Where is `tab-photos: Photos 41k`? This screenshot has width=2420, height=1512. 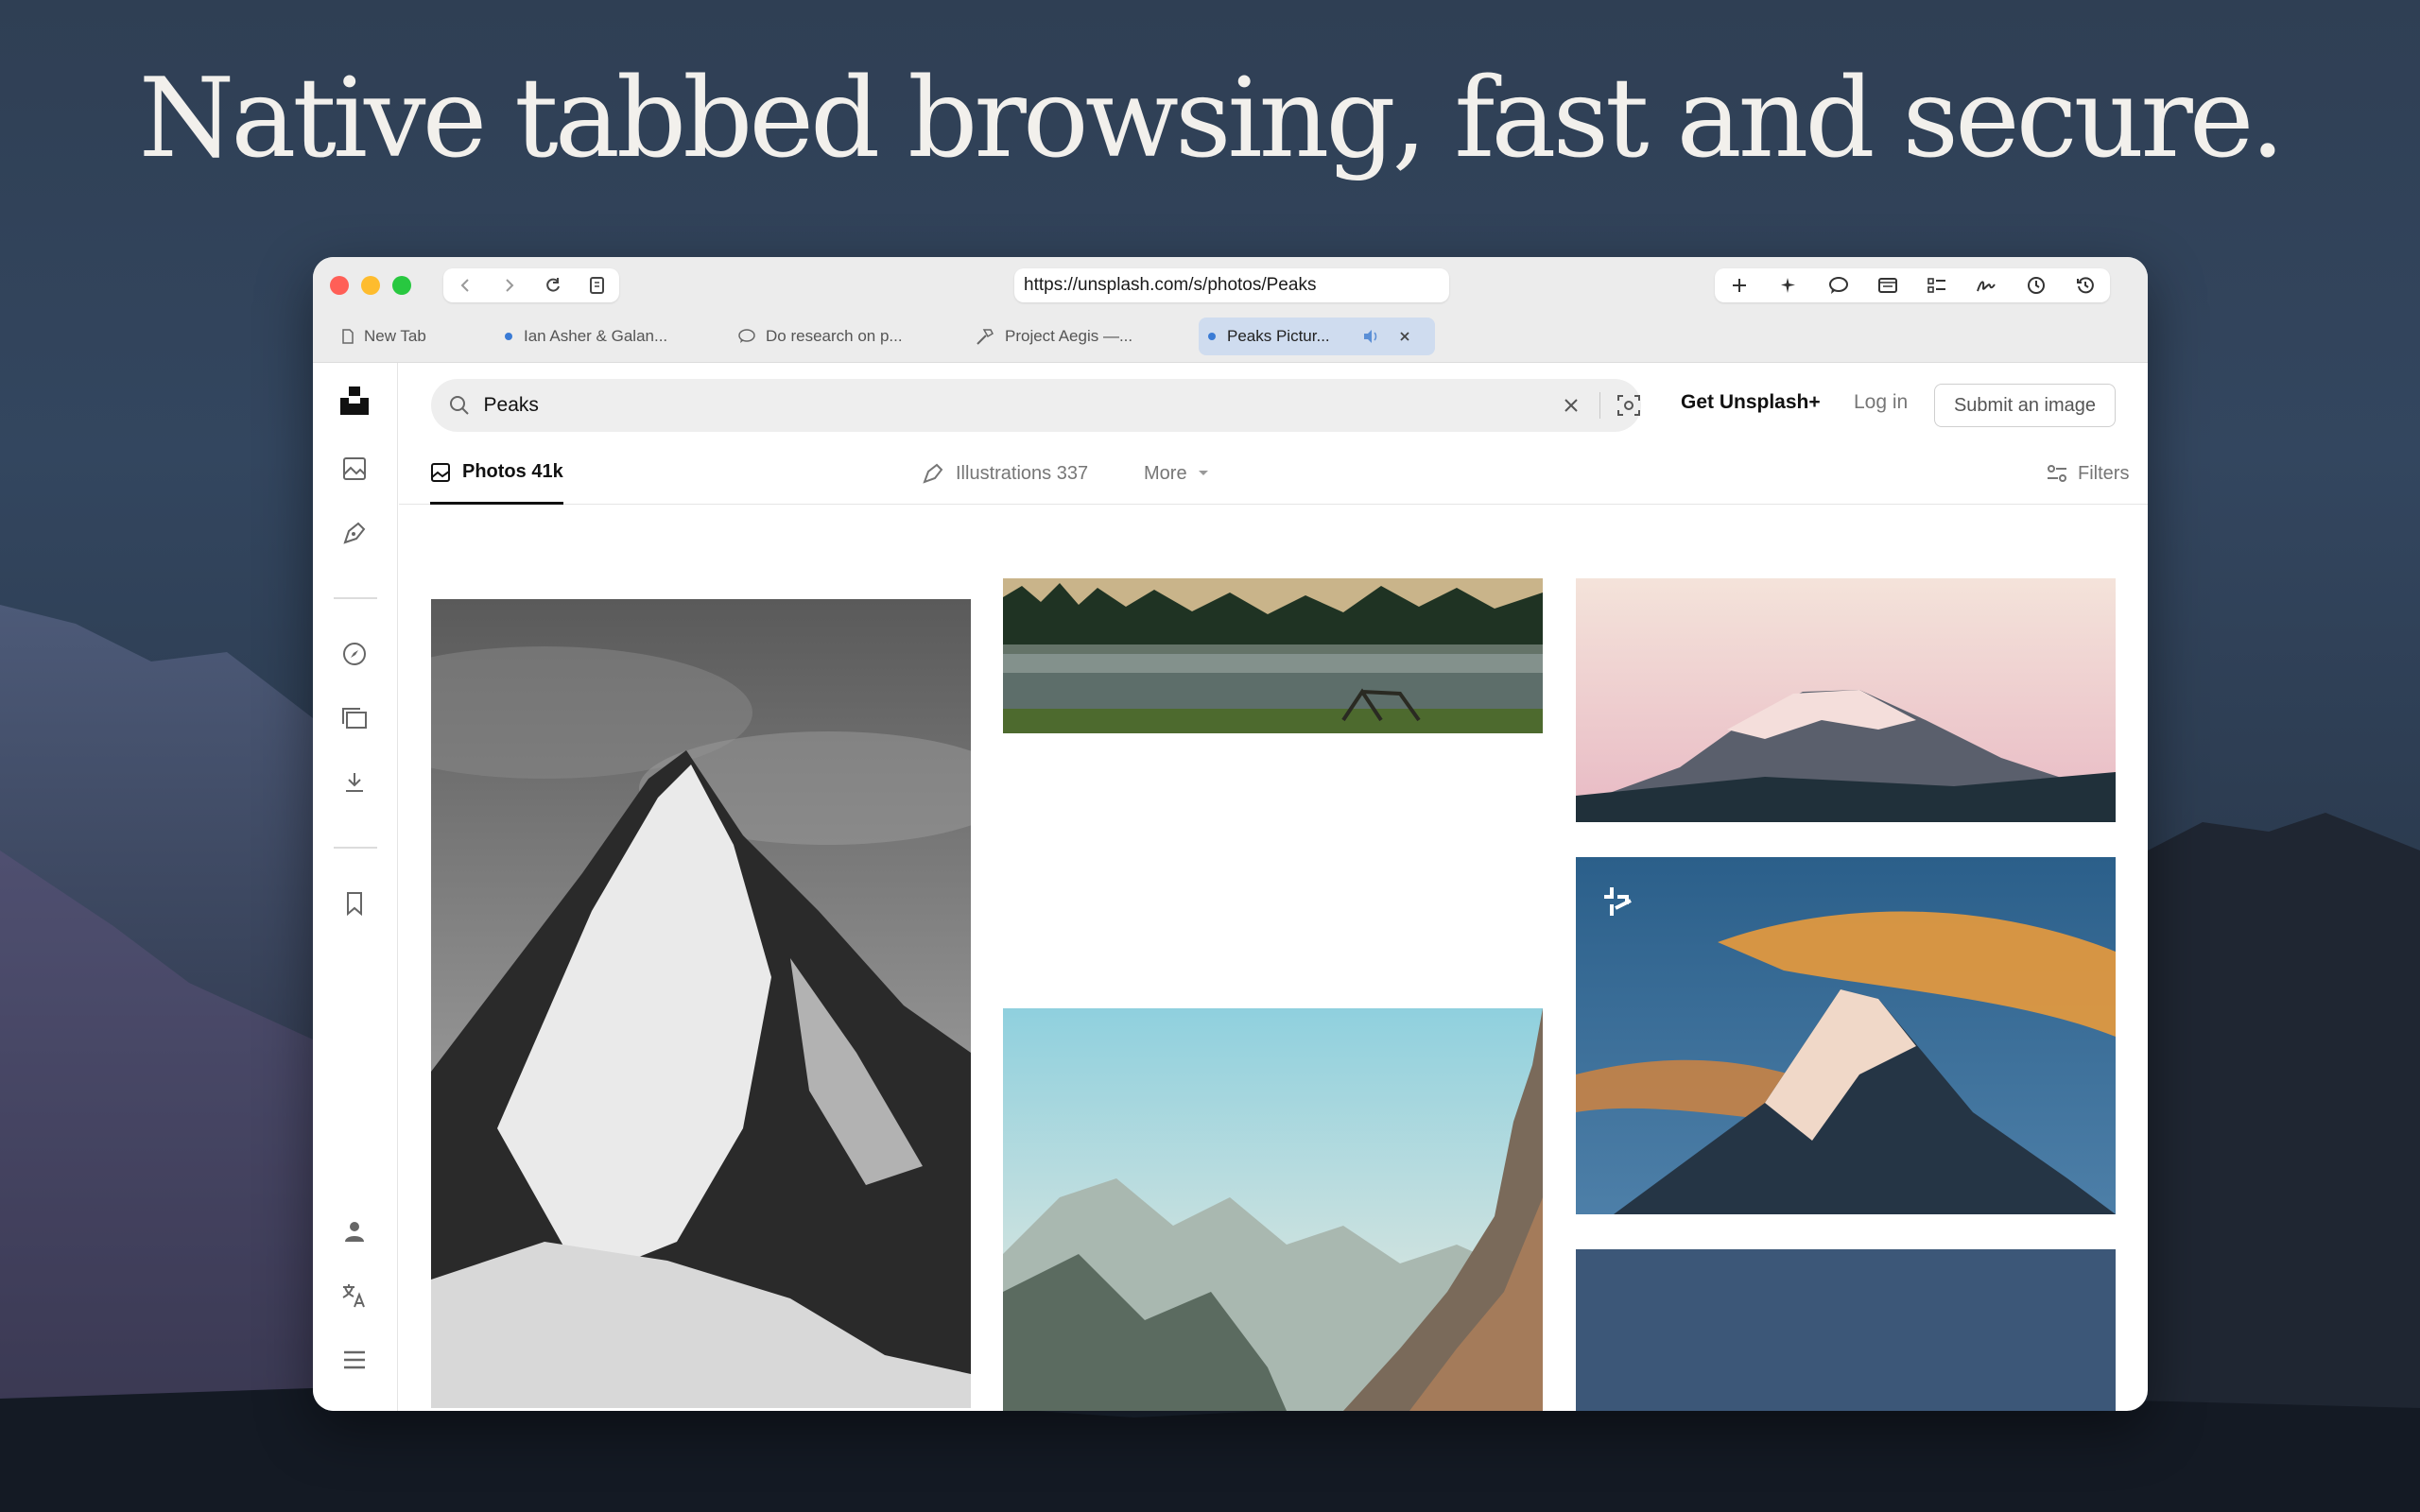
tab-photos: Photos 41k is located at coordinates (497, 473).